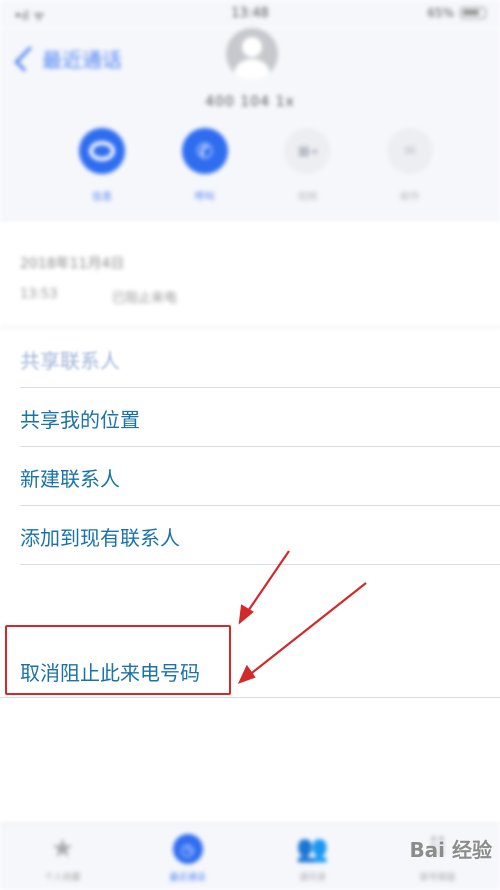  What do you see at coordinates (39, 294) in the screenshot?
I see `call-time: 13:53` at bounding box center [39, 294].